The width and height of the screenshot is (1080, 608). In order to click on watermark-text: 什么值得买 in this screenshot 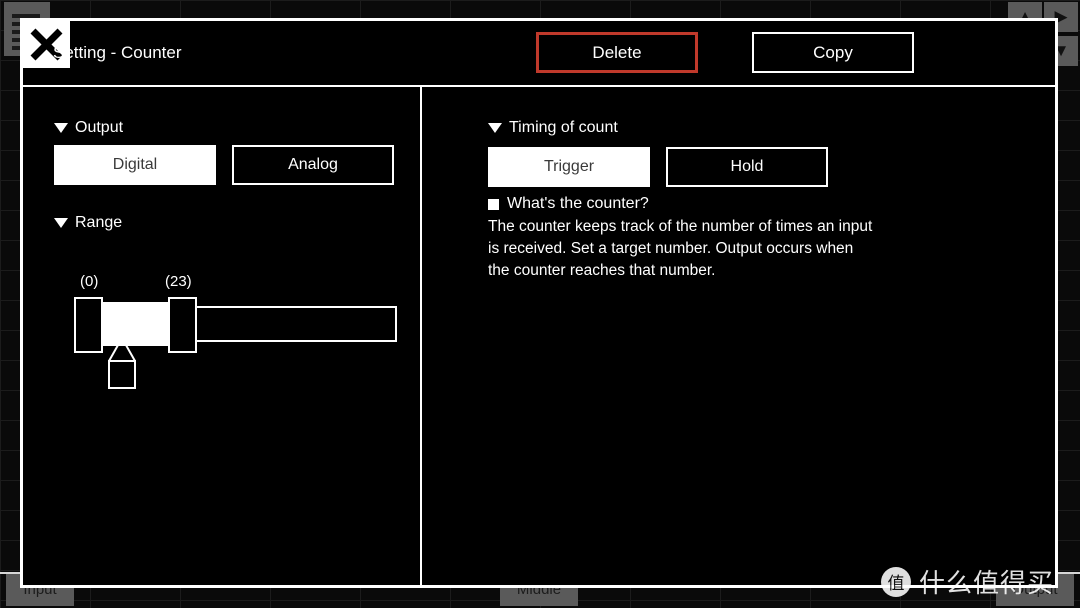, I will do `click(986, 583)`.